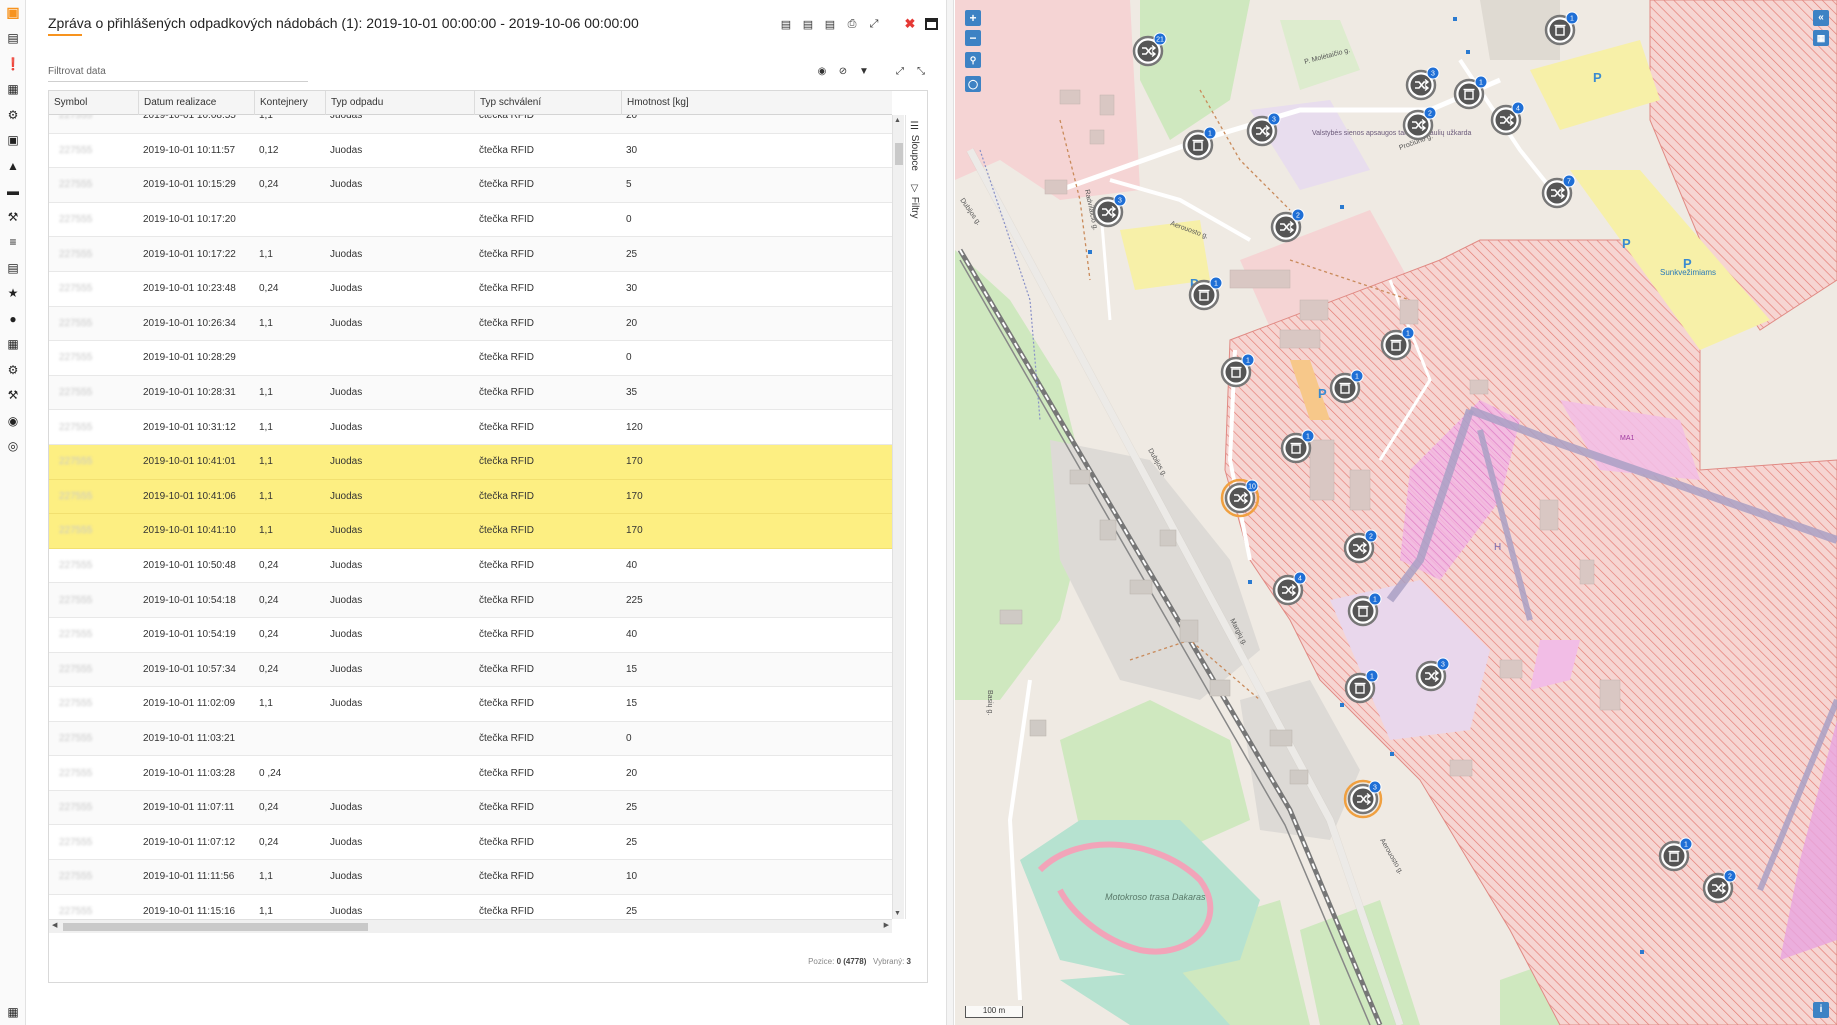 This screenshot has width=1837, height=1025. What do you see at coordinates (1821, 1010) in the screenshot?
I see `map-info-icon: i` at bounding box center [1821, 1010].